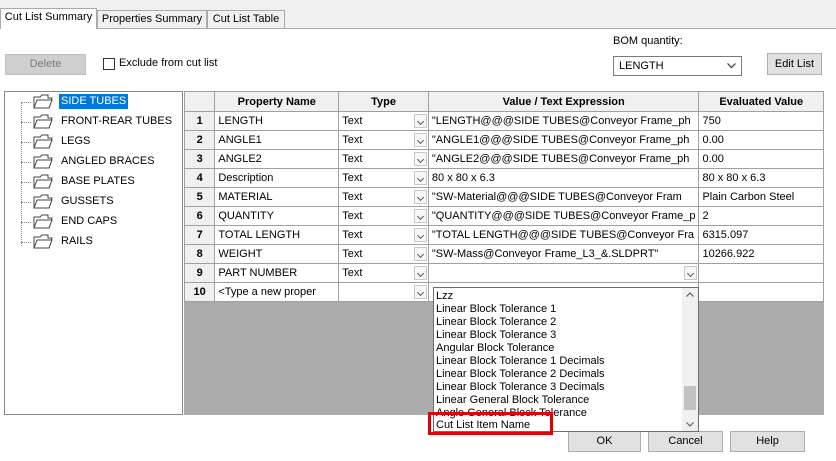 This screenshot has width=836, height=461. Describe the element at coordinates (77, 241) in the screenshot. I see `tree-label: RAILS` at that location.